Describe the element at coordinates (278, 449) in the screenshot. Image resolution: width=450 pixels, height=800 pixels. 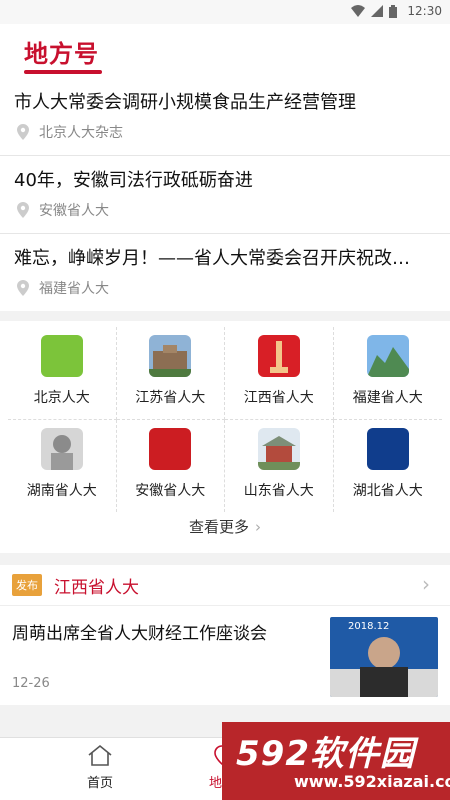
I see `hall-photo-icon` at that location.